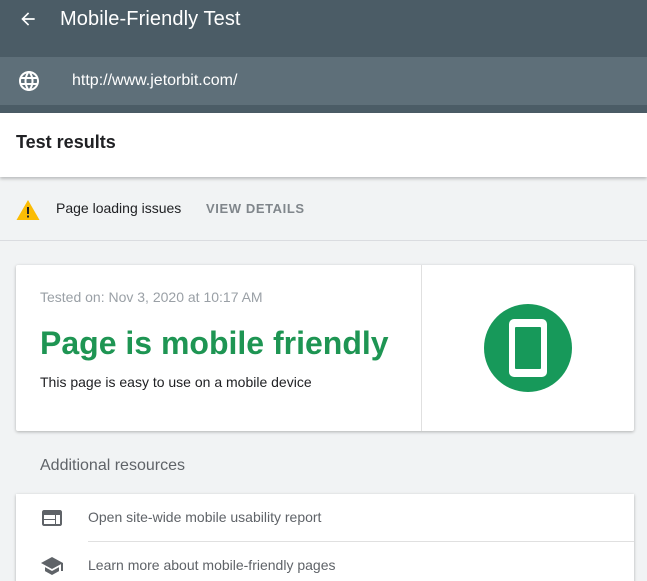 Image resolution: width=647 pixels, height=581 pixels. I want to click on arrow-left-icon, so click(28, 19).